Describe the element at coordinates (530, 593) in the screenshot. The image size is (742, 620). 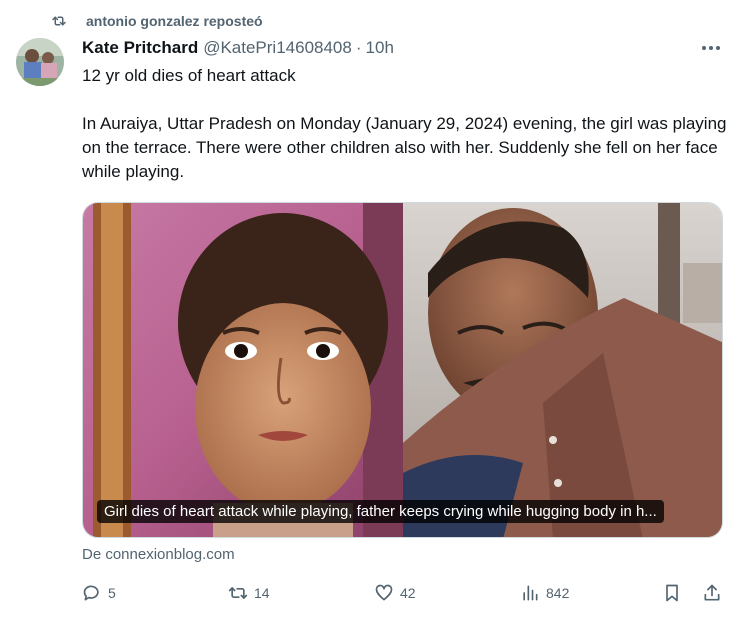
I see `views-icon` at that location.